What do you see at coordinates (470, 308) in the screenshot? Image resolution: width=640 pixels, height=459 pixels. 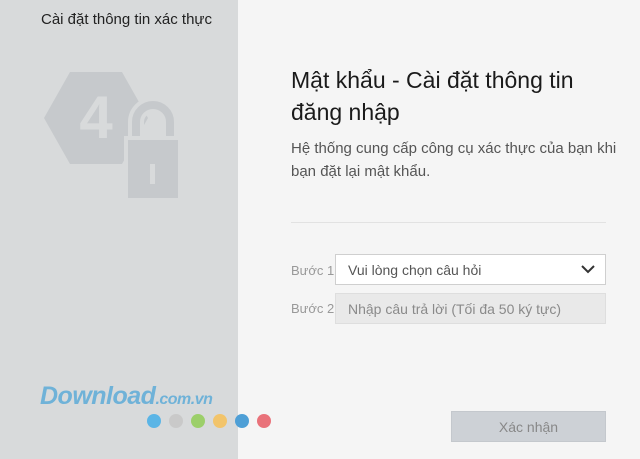 I see `answer-input` at bounding box center [470, 308].